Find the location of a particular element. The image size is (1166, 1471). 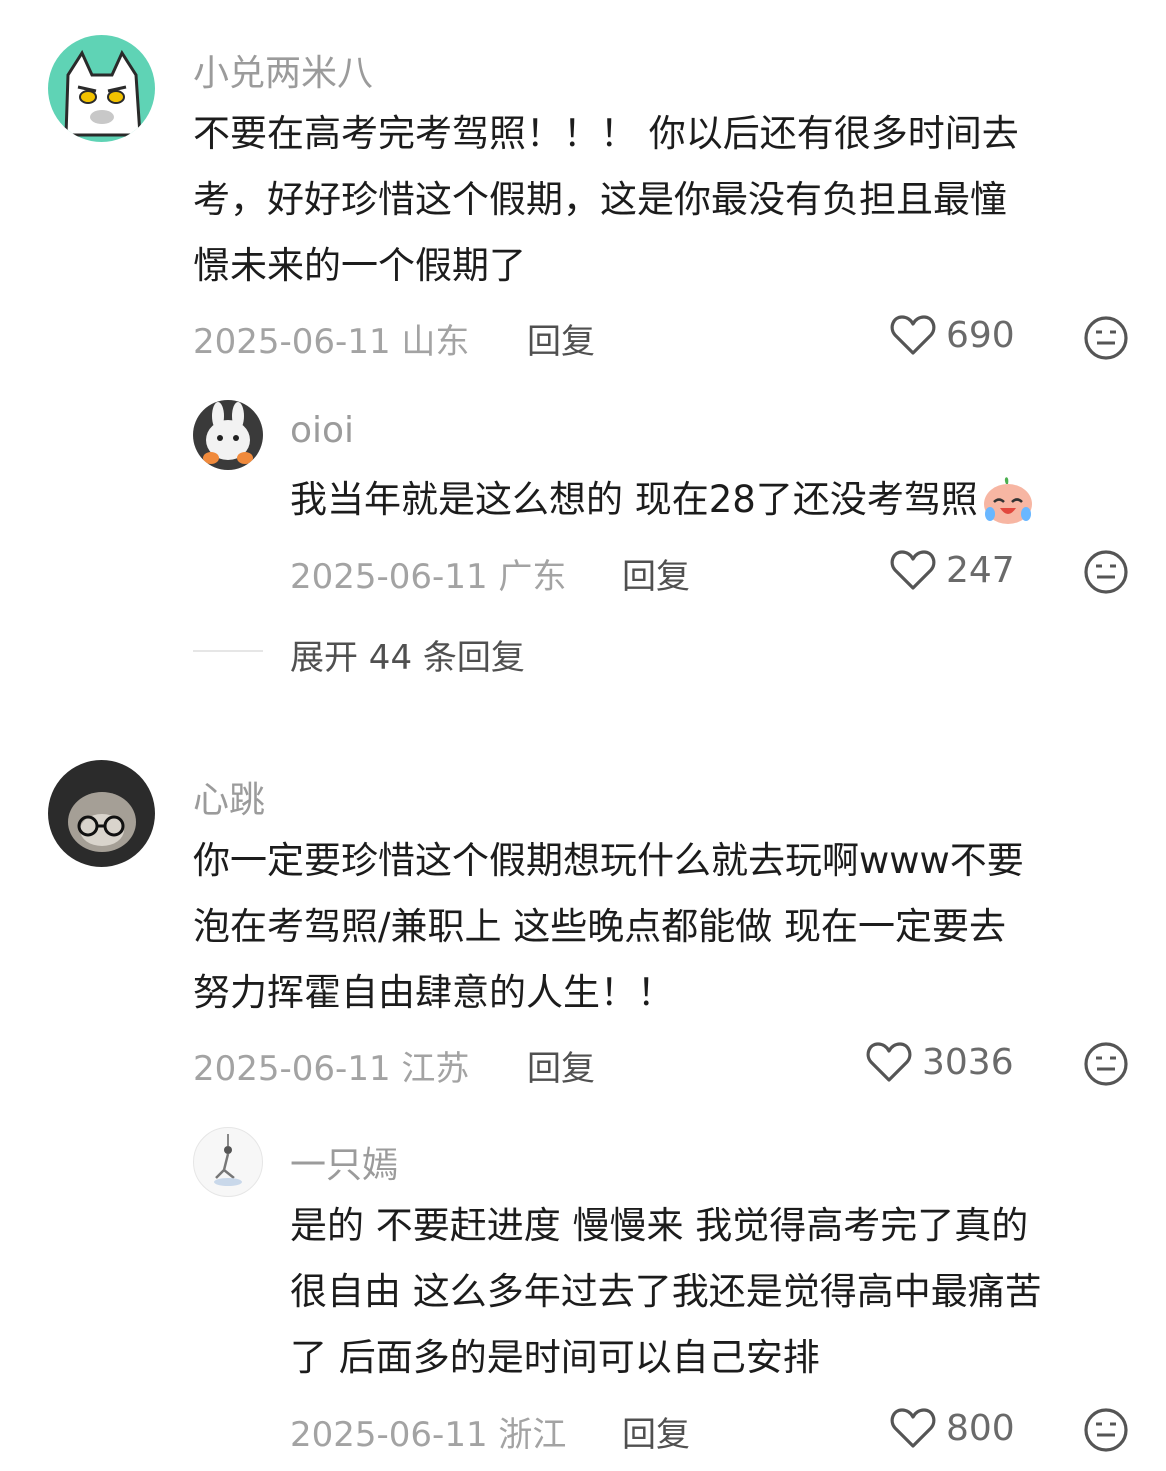

like-count: 690 is located at coordinates (980, 335).